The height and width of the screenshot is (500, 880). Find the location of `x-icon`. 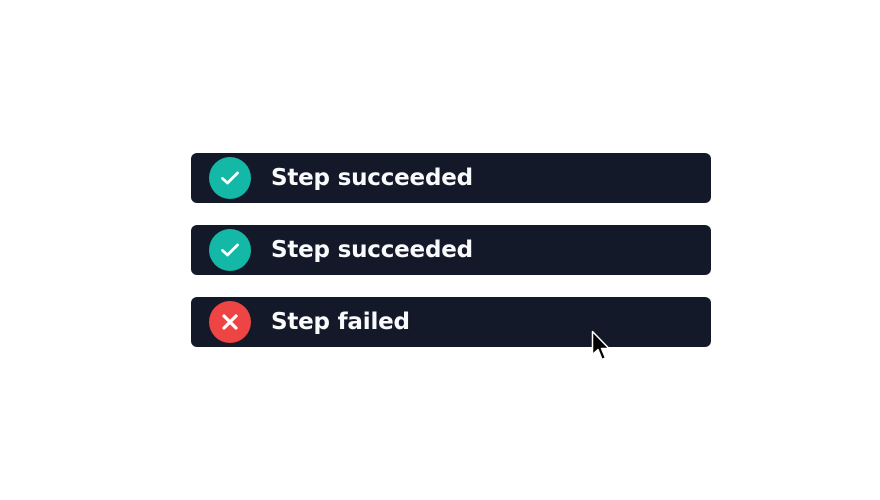

x-icon is located at coordinates (230, 322).